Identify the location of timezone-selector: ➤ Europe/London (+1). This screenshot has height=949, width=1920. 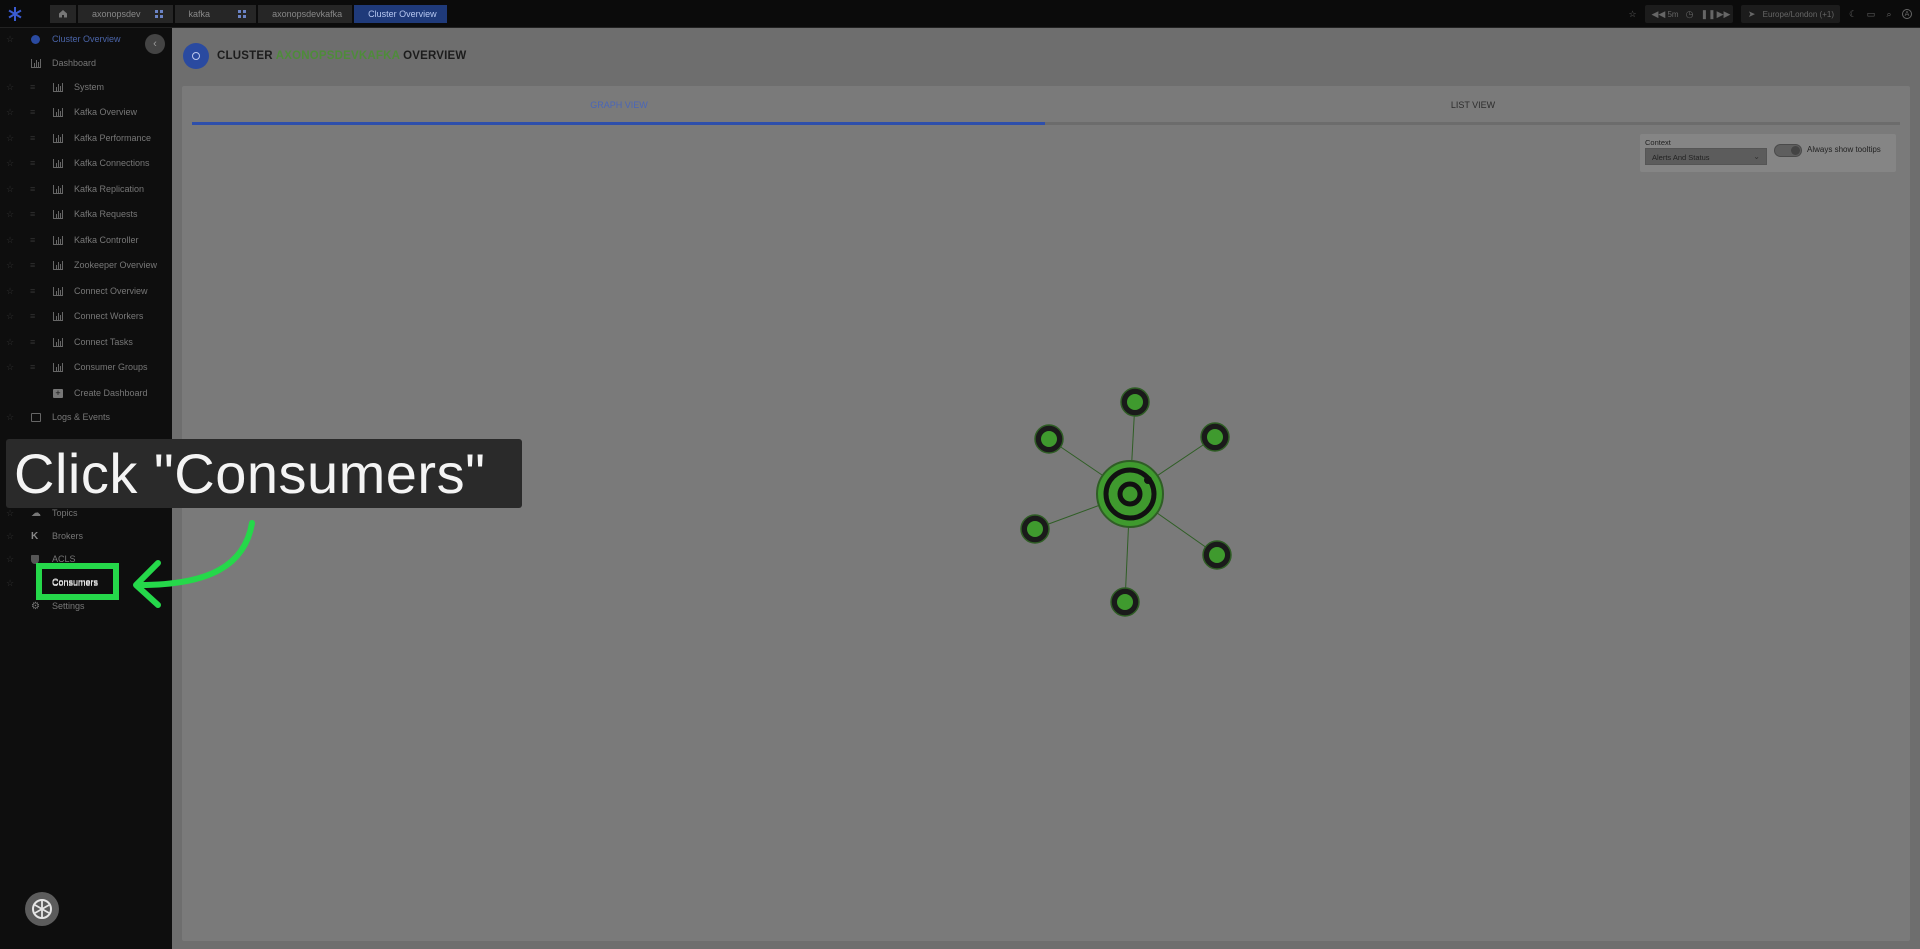
(1790, 14).